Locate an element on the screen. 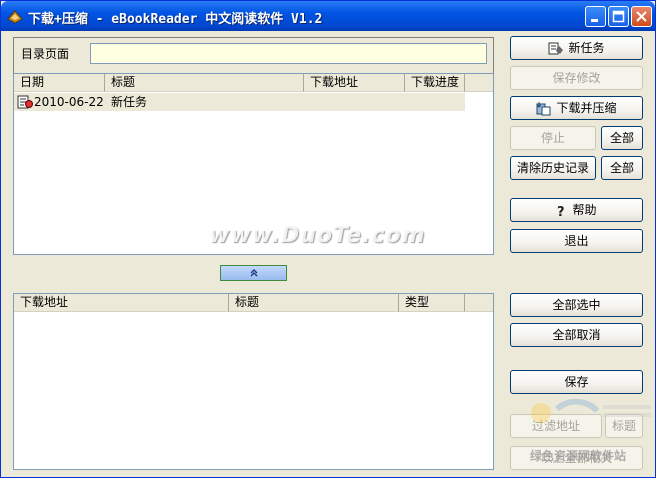 The image size is (656, 478). close-button is located at coordinates (641, 16).